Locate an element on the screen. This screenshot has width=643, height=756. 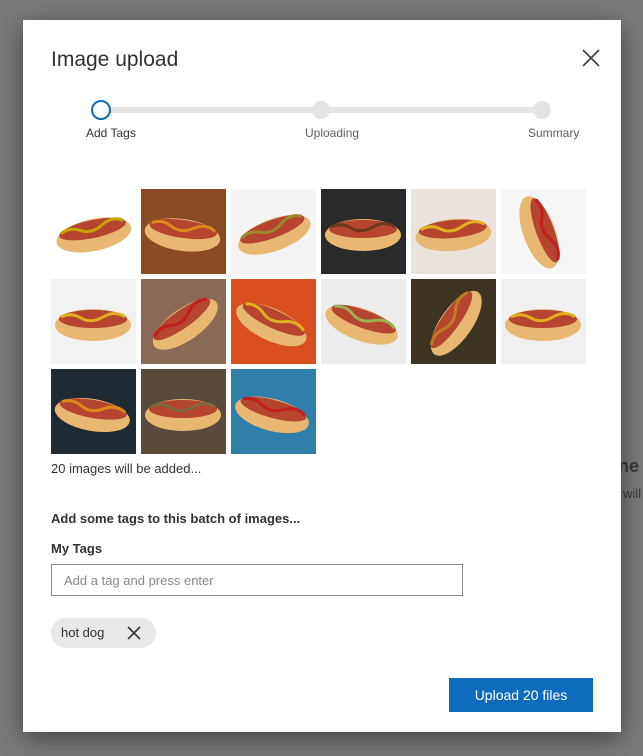
tag-input is located at coordinates (257, 580).